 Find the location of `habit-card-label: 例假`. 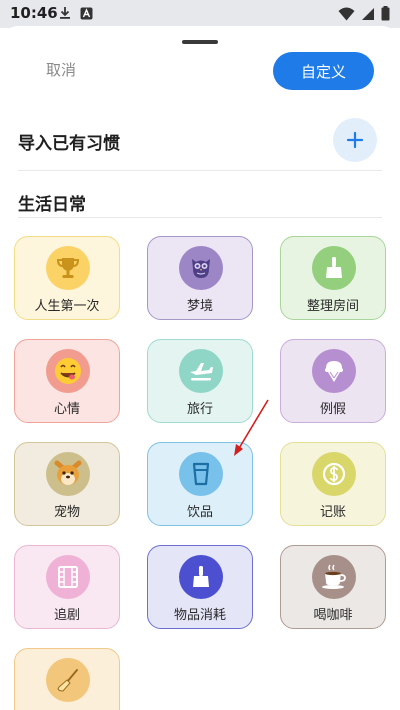

habit-card-label: 例假 is located at coordinates (332, 409).